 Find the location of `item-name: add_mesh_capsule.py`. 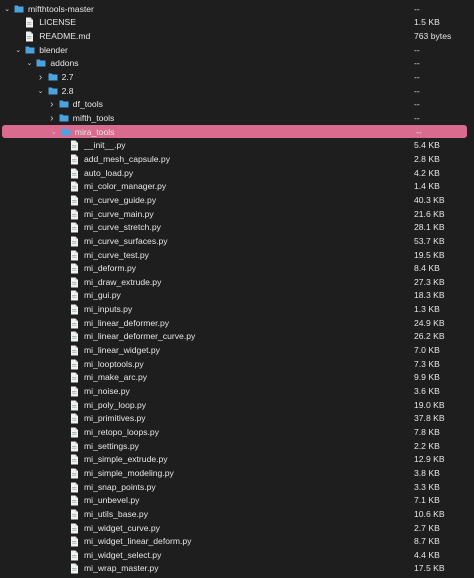

item-name: add_mesh_capsule.py is located at coordinates (127, 158).